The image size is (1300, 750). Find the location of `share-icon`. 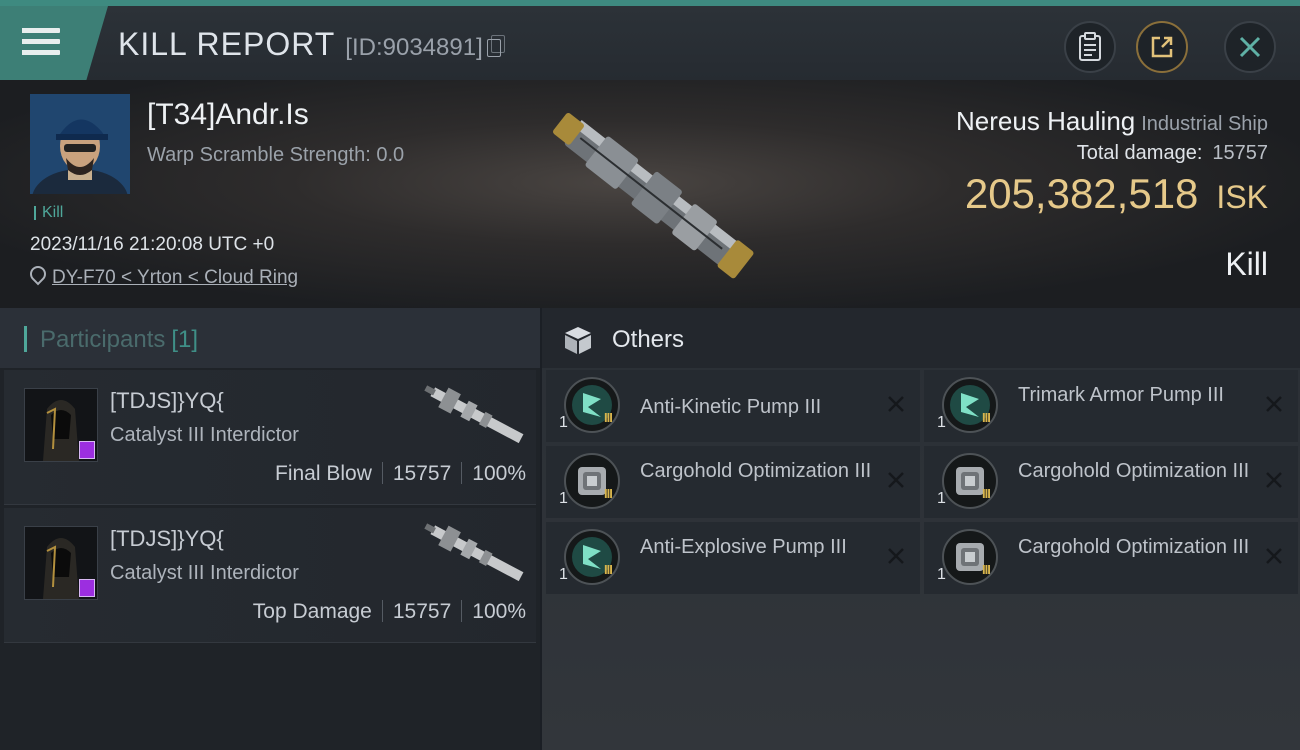

share-icon is located at coordinates (1162, 47).